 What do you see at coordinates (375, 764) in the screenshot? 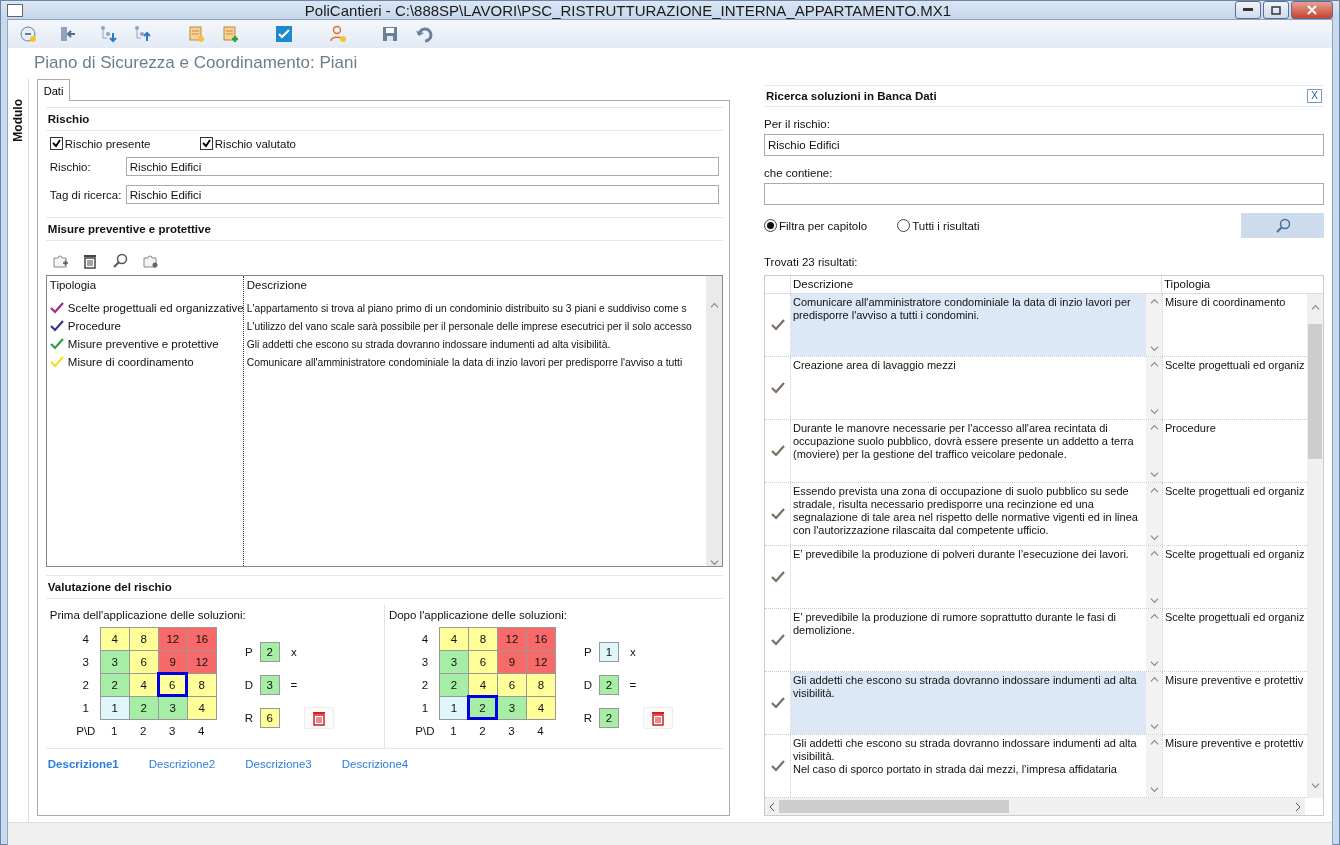
I see `tab: Descrizione4` at bounding box center [375, 764].